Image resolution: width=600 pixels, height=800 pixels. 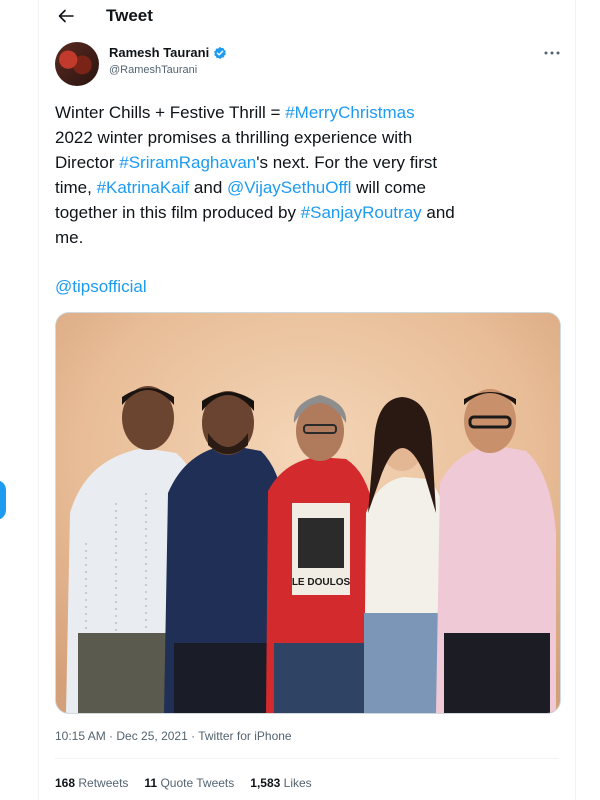 I want to click on hashtag-link: #KatrinaKaif, so click(x=143, y=187).